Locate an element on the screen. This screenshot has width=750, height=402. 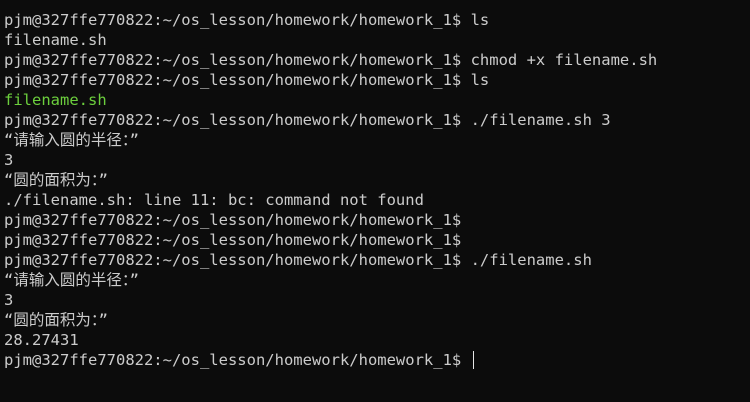
text-cursor is located at coordinates (473, 360).